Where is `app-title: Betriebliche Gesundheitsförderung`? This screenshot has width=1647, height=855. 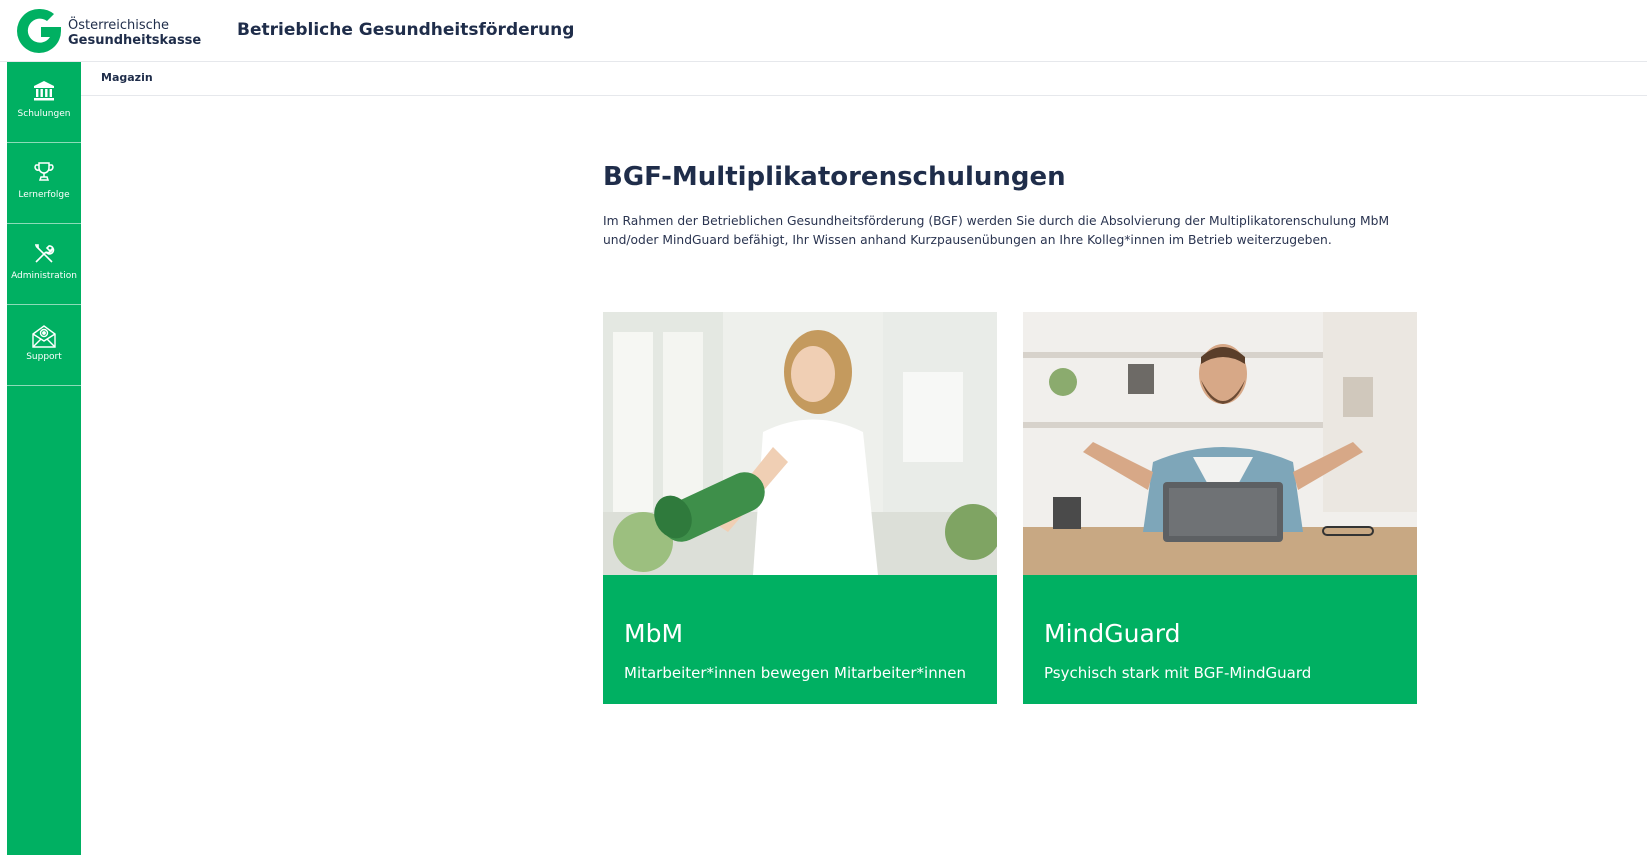 app-title: Betriebliche Gesundheitsförderung is located at coordinates (406, 30).